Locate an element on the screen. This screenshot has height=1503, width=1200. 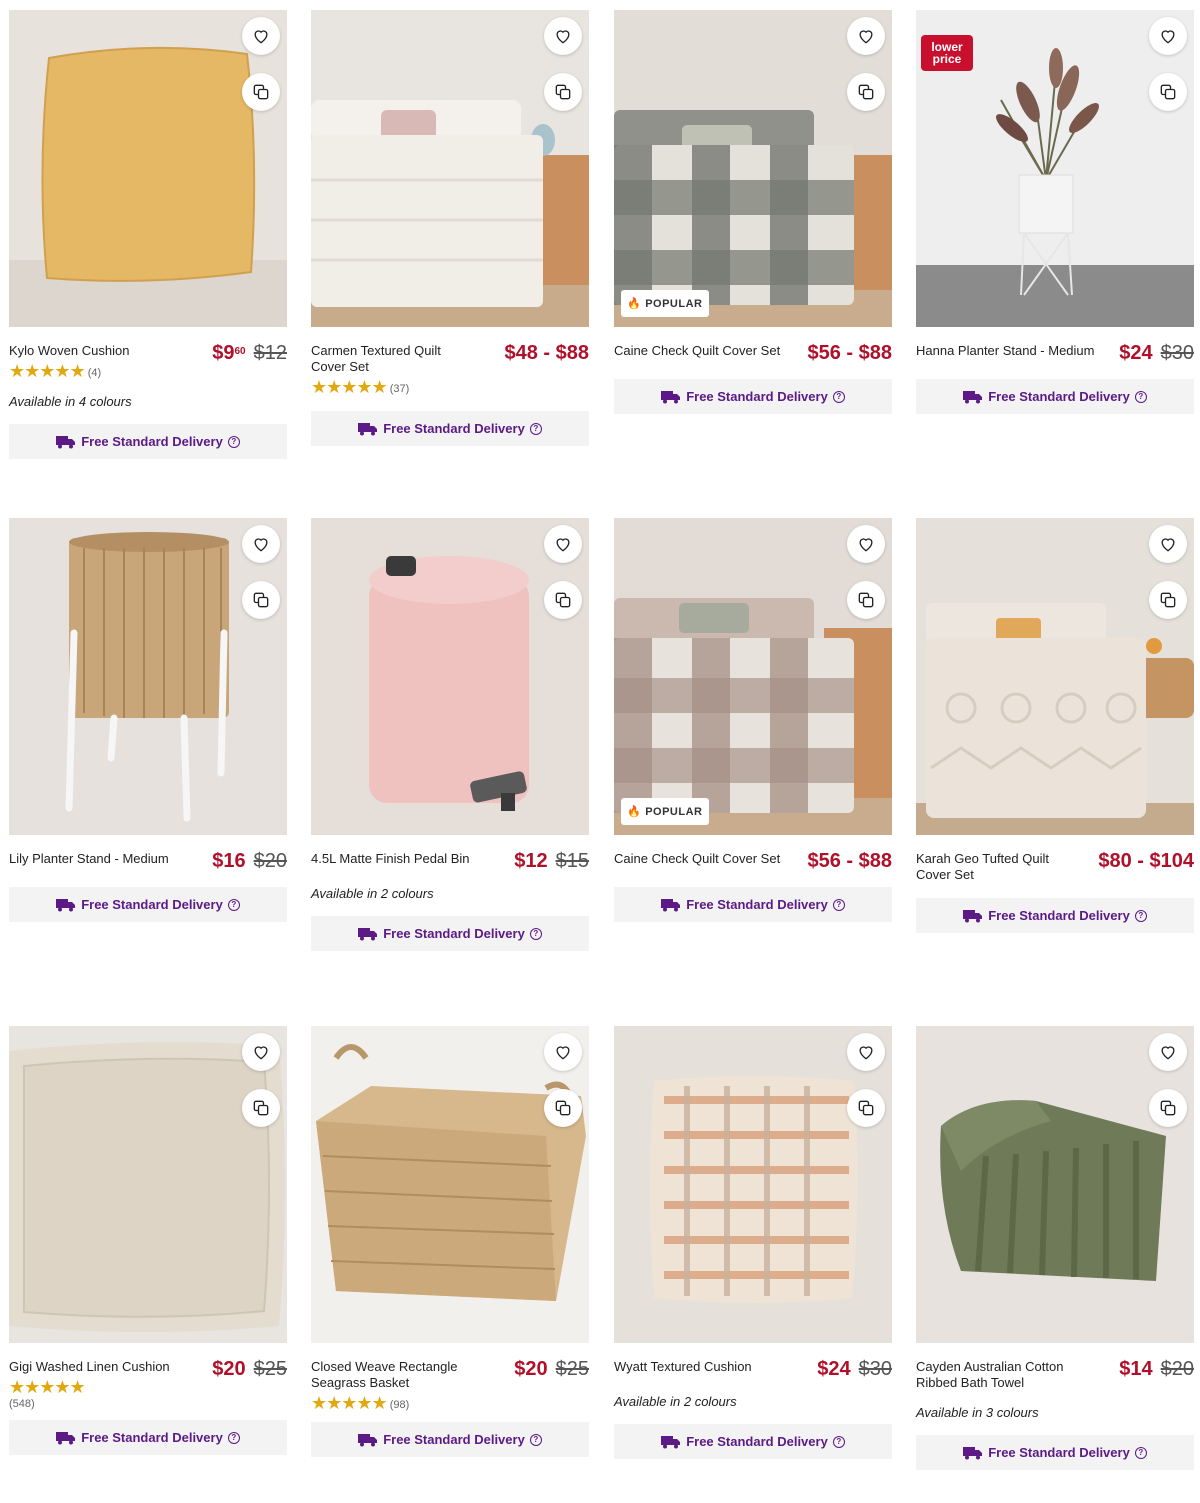
product-title: Hanna Planter Stand - Medium is located at coordinates (1005, 351).